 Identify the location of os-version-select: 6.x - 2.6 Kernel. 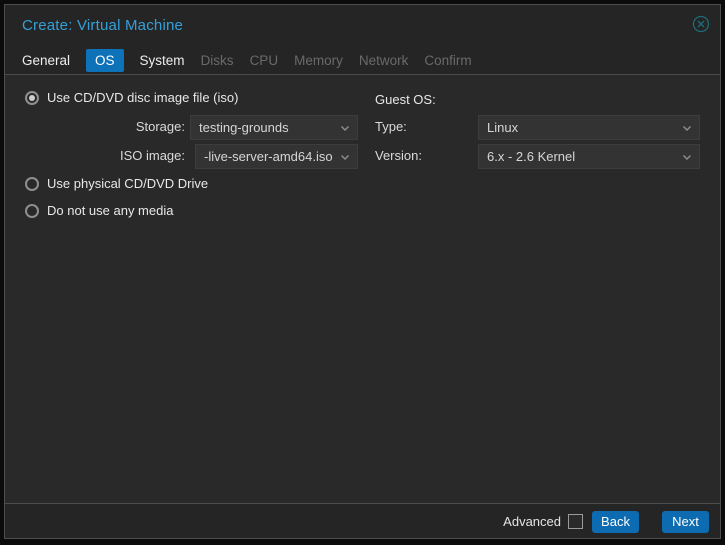
(589, 156).